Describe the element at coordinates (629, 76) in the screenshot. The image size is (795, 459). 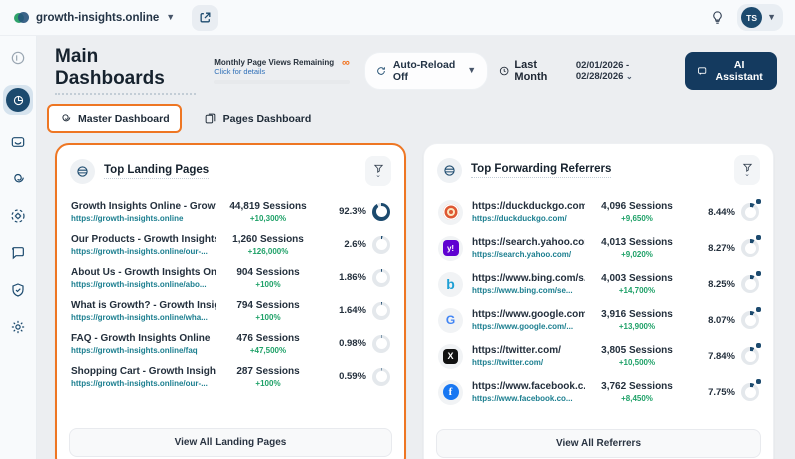
I see `chevron-down-icon: ⌄` at that location.